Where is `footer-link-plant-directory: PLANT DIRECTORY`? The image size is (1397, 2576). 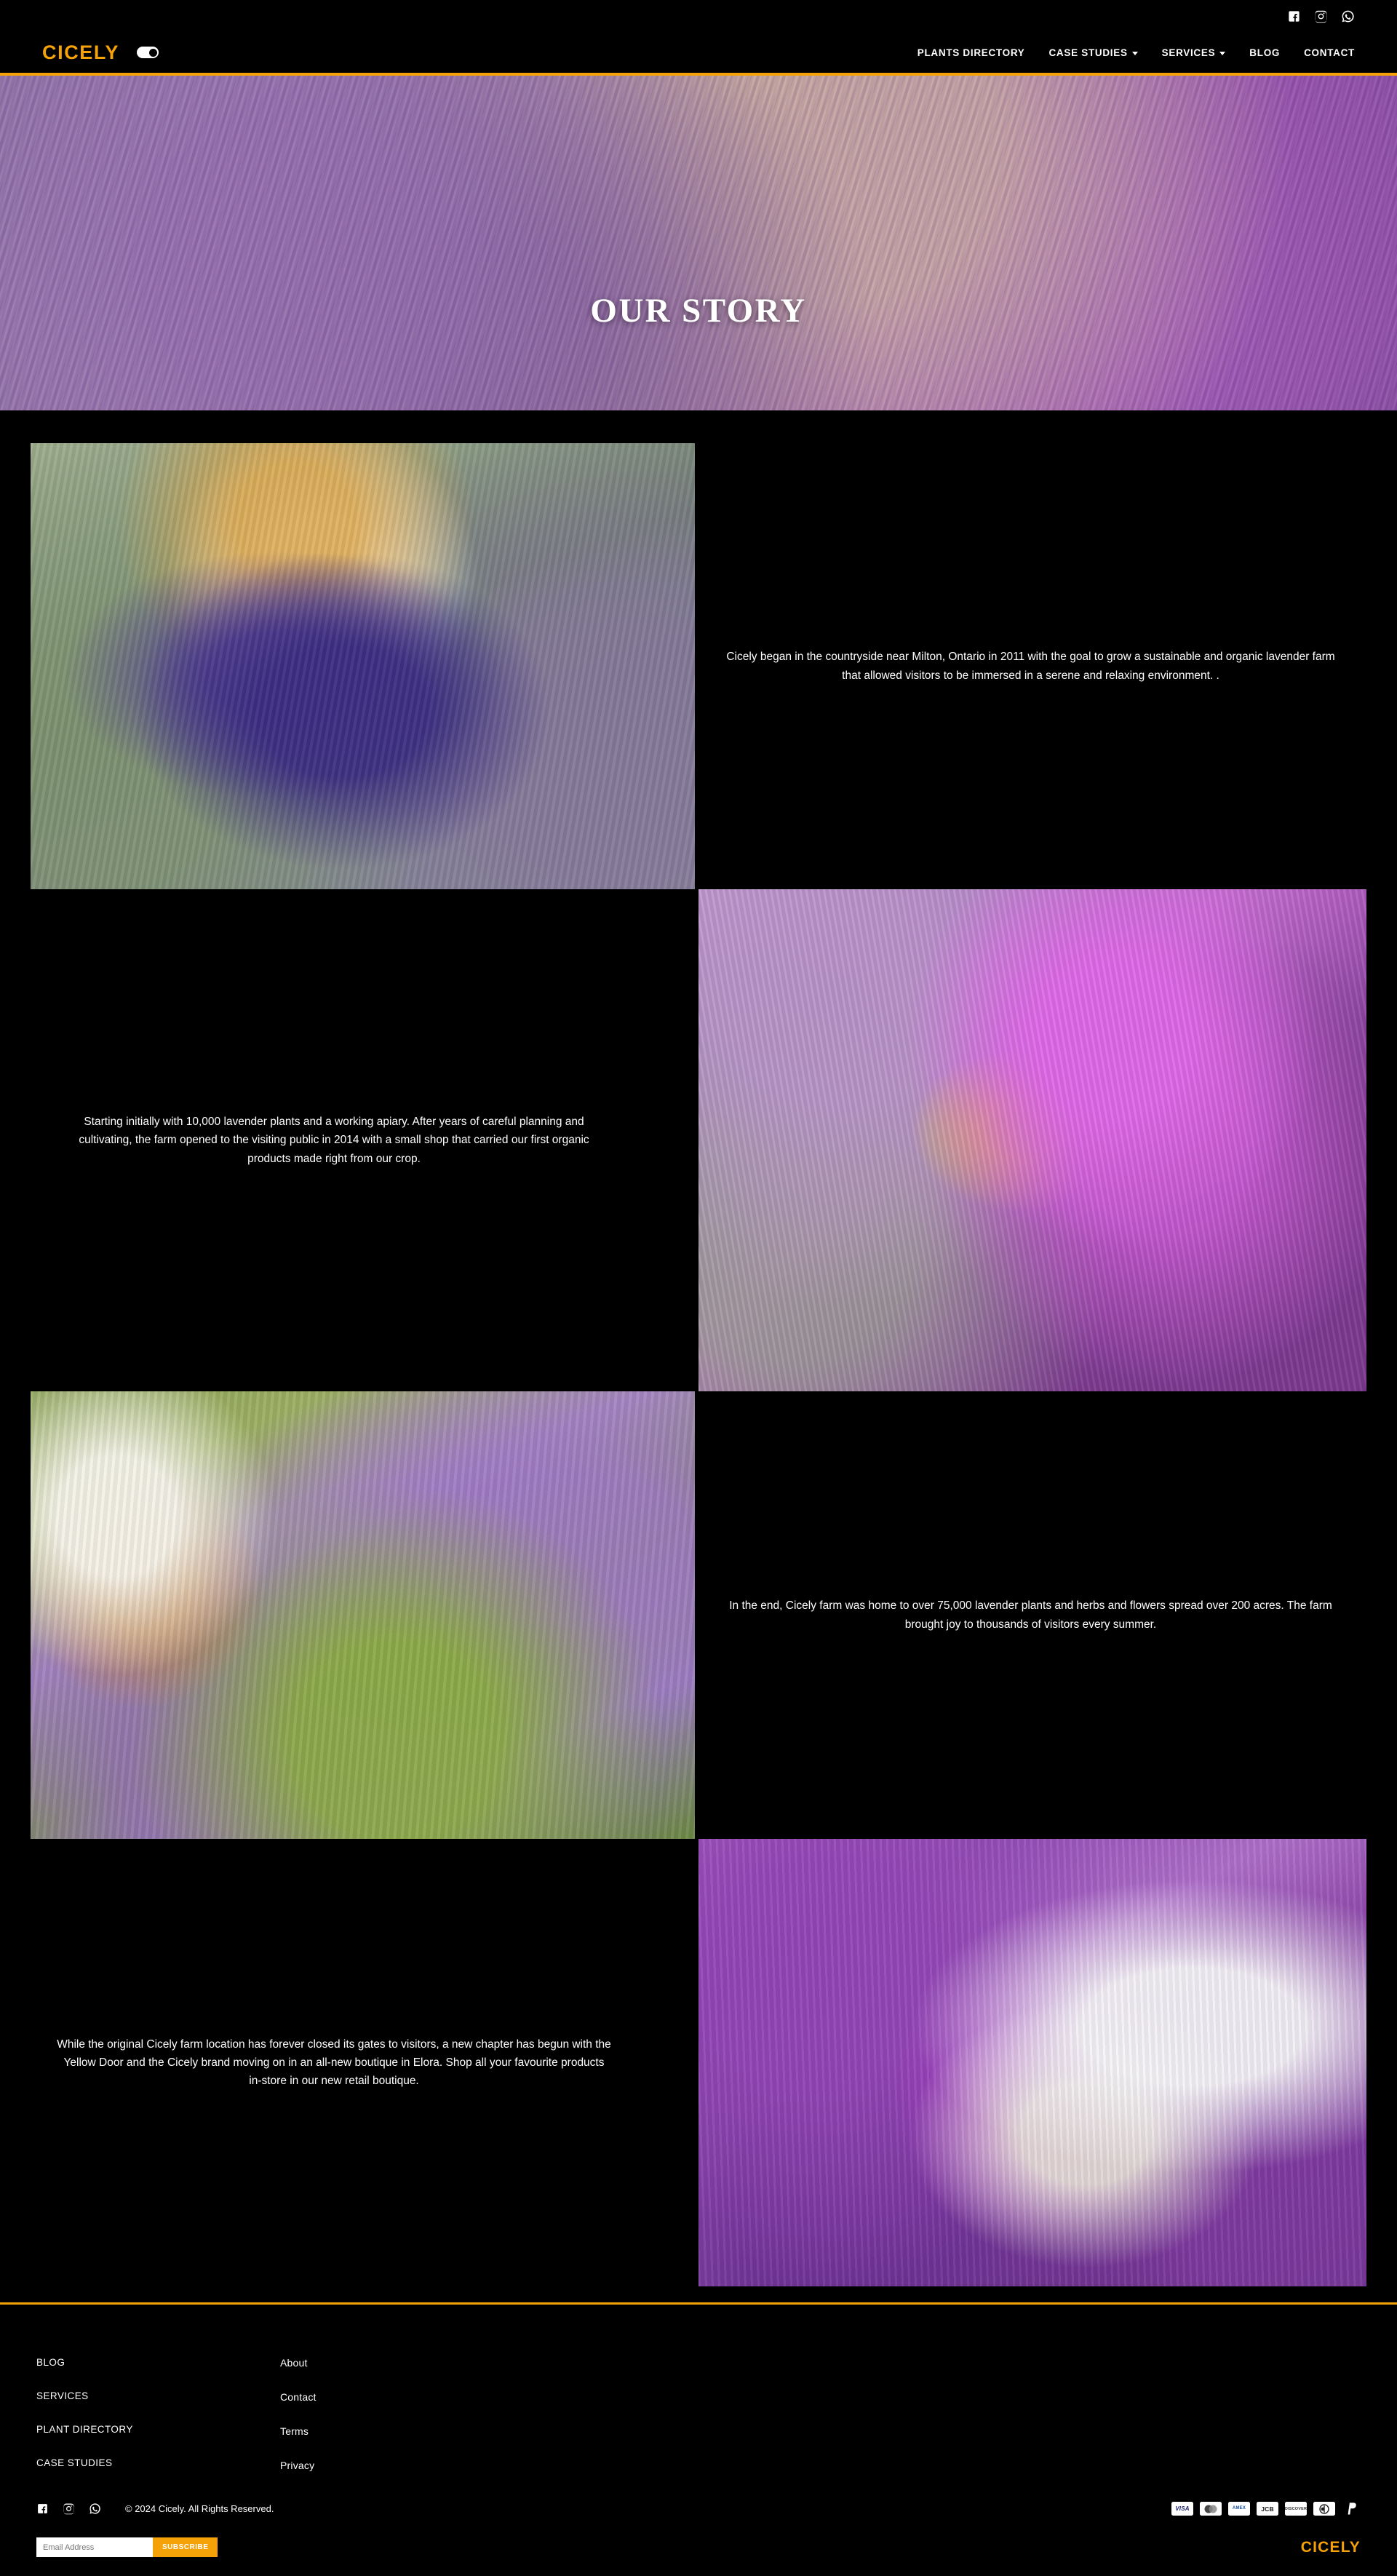
footer-link-plant-directory: PLANT DIRECTORY is located at coordinates (120, 2429).